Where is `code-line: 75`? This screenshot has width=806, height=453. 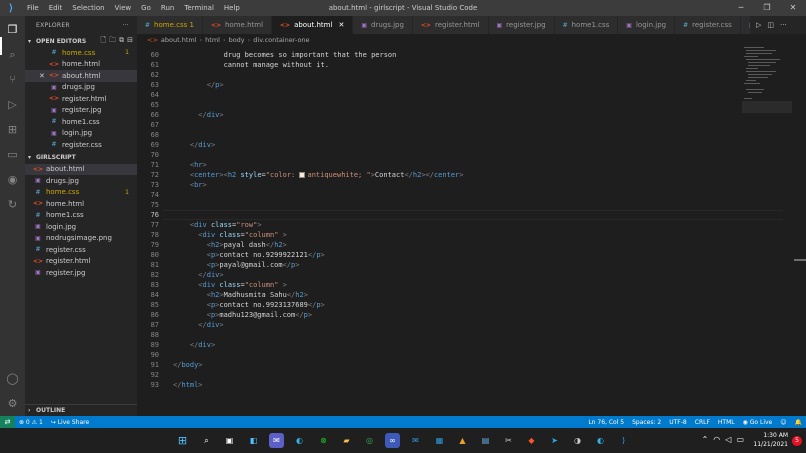 code-line: 75 is located at coordinates (447, 205).